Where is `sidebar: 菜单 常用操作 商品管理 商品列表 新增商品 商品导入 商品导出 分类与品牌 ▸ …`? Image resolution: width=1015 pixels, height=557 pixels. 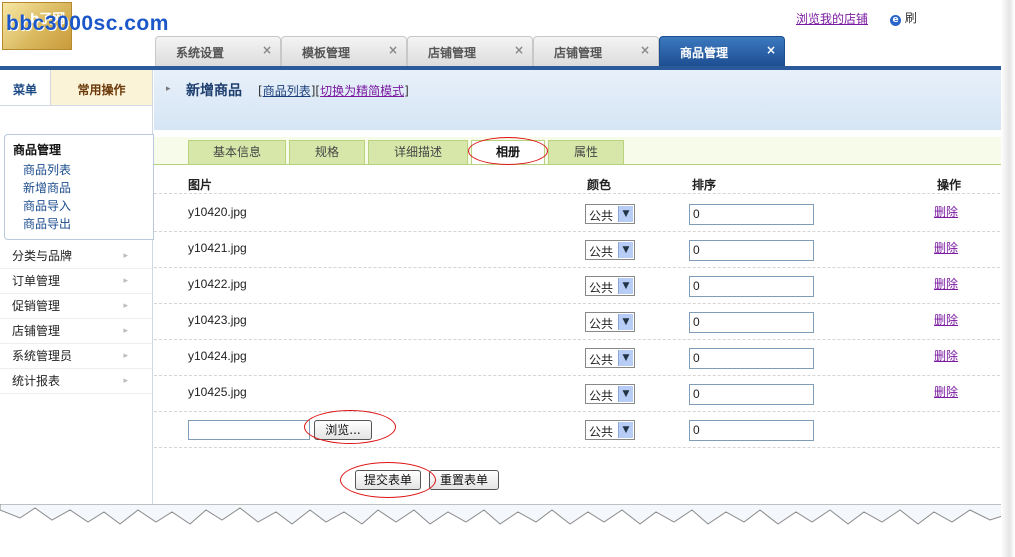
sidebar: 菜单 常用操作 商品管理 商品列表 新增商品 商品导入 商品导出 分类与品牌 ▸ … is located at coordinates (77, 290).